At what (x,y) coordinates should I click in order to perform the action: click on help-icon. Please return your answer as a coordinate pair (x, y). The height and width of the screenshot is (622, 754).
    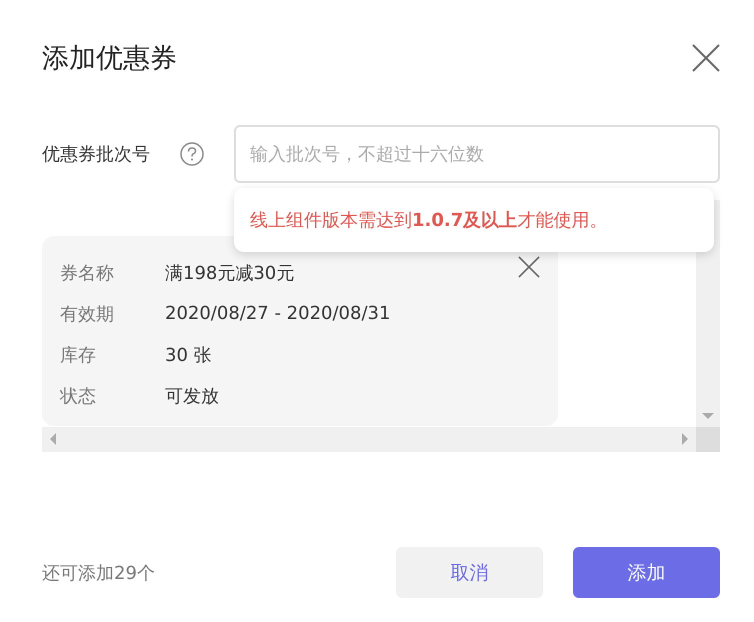
    Looking at the image, I should click on (192, 154).